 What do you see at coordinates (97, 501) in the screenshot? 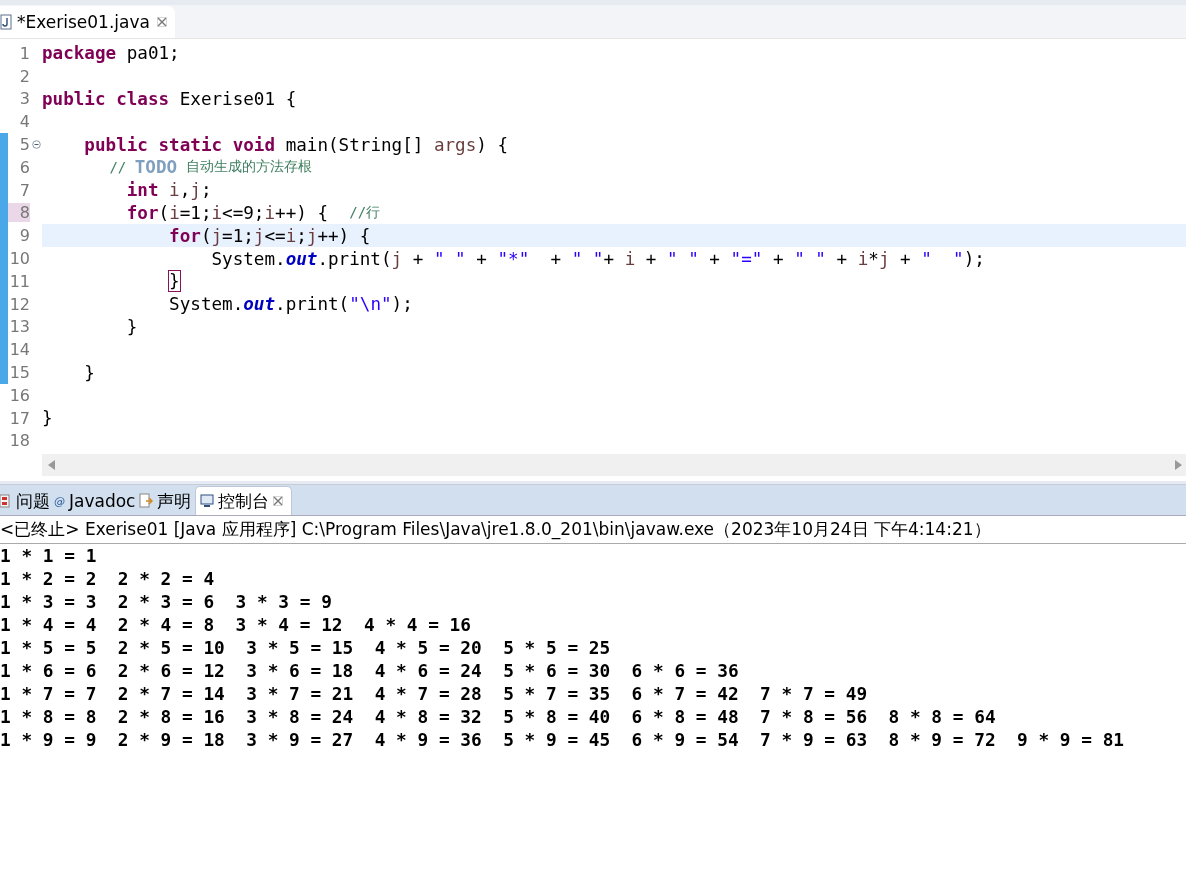
I see `panel-tab: @ Javadoc` at bounding box center [97, 501].